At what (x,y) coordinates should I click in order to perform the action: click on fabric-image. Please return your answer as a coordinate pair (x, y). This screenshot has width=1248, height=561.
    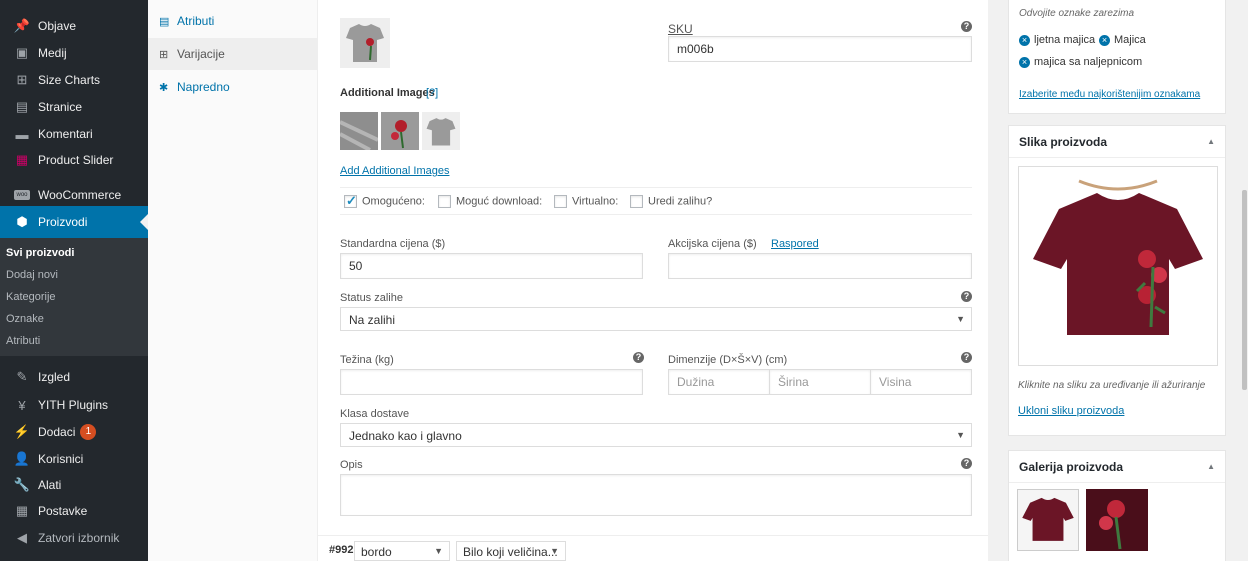
    Looking at the image, I should click on (359, 132).